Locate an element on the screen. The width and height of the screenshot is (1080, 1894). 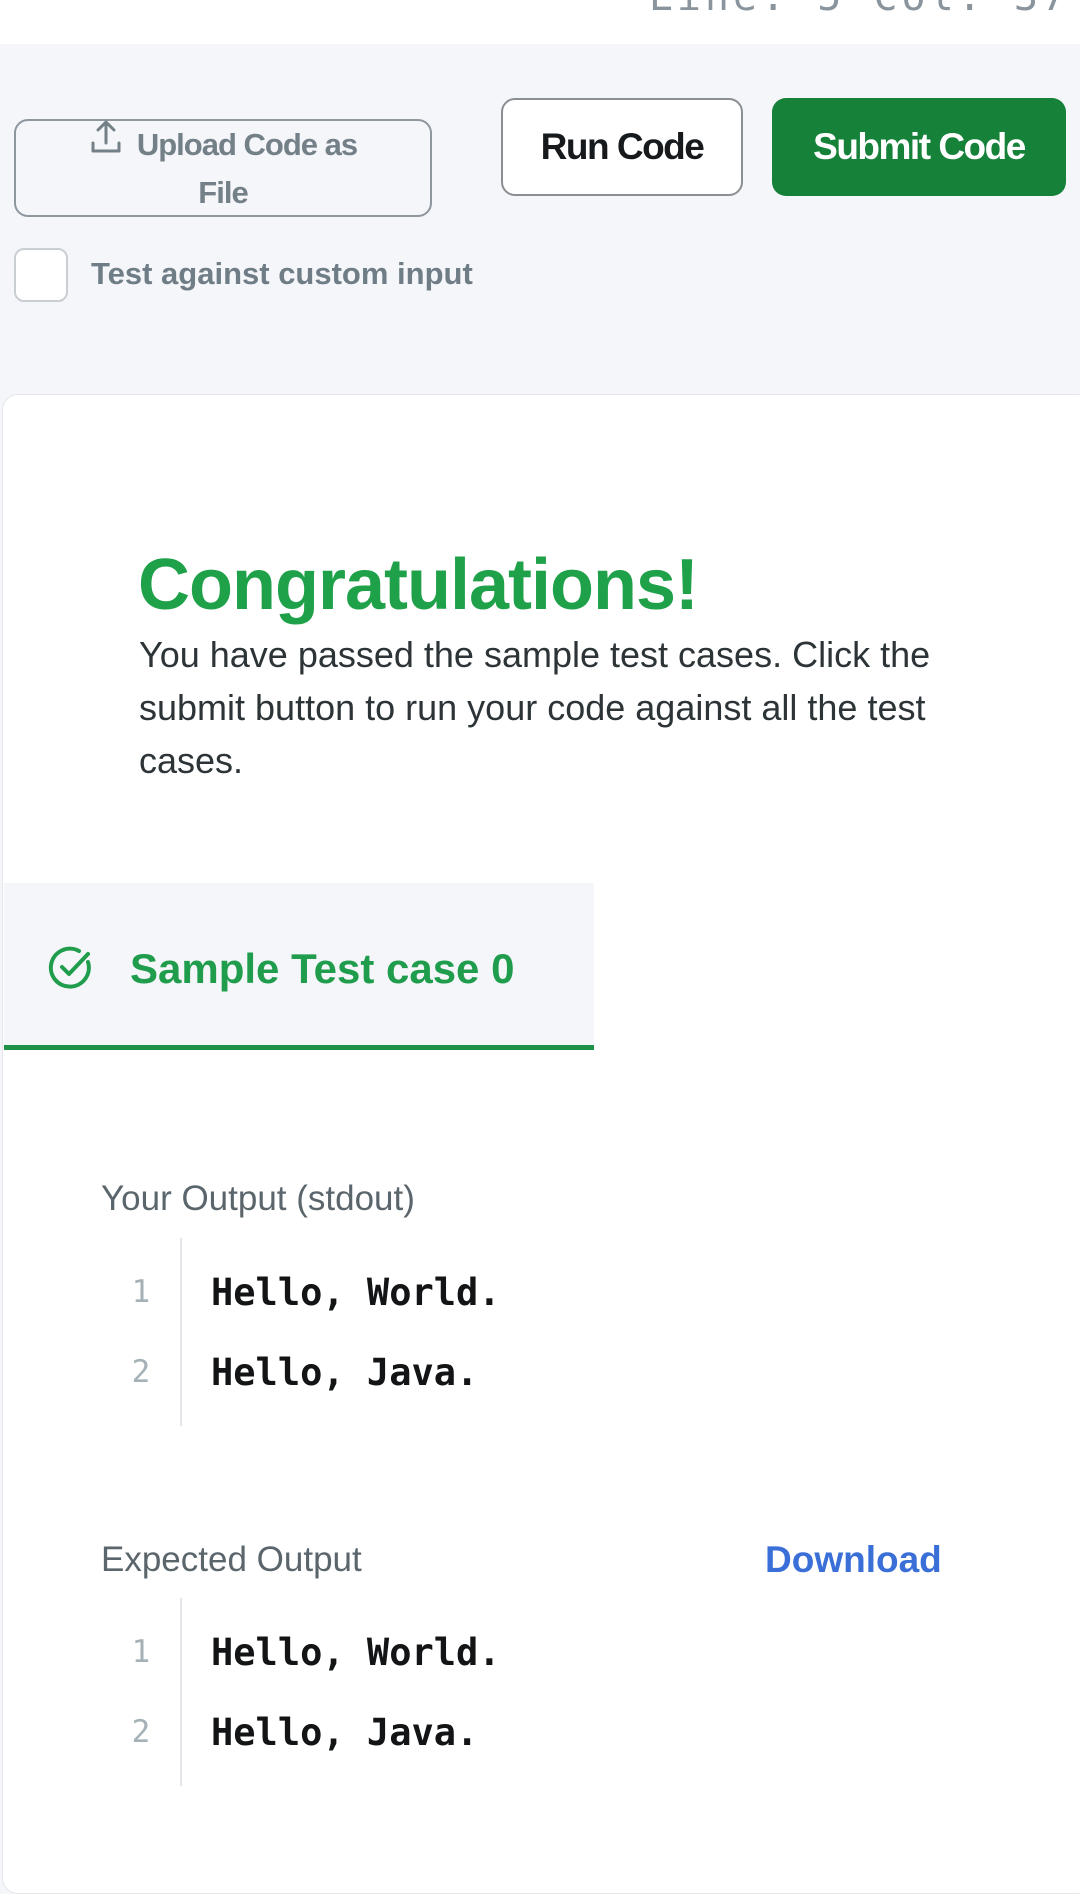
tab-sample-test-case-0: Sample Test case 0 is located at coordinates (299, 966).